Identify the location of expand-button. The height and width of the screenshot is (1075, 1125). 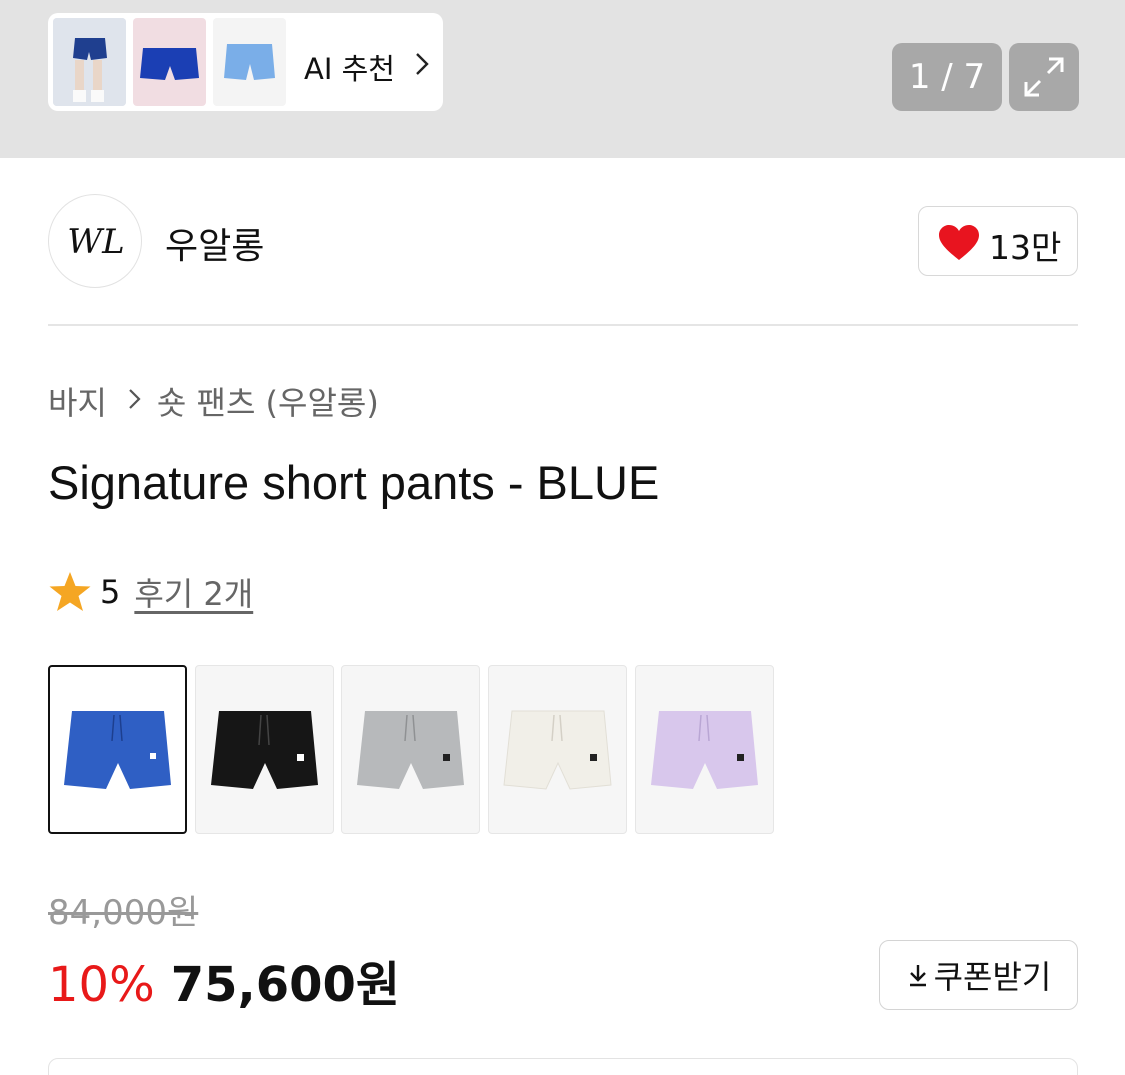
(1044, 77).